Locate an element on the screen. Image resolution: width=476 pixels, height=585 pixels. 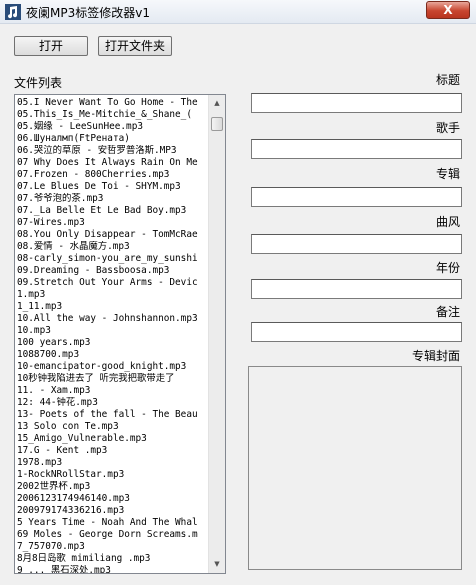
artist-input is located at coordinates (356, 149).